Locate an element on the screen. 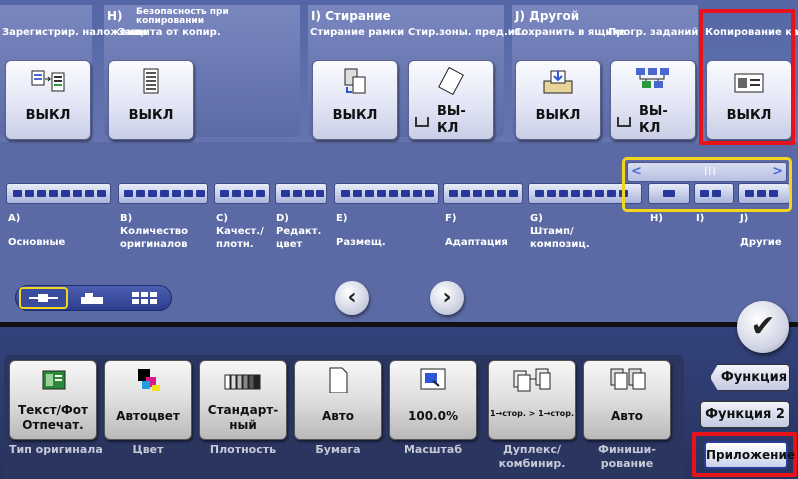  paper-label: Бумага is located at coordinates (338, 449).